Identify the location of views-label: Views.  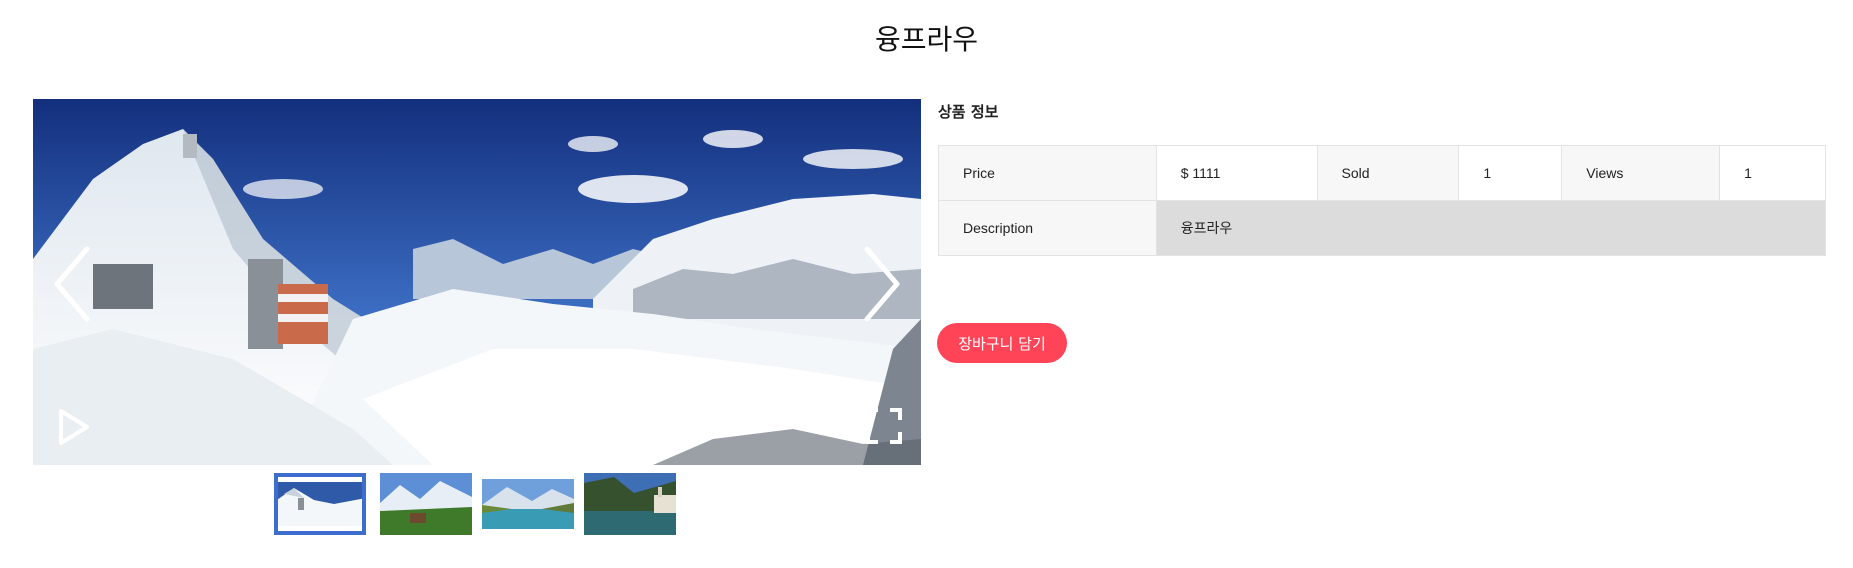
(1641, 173).